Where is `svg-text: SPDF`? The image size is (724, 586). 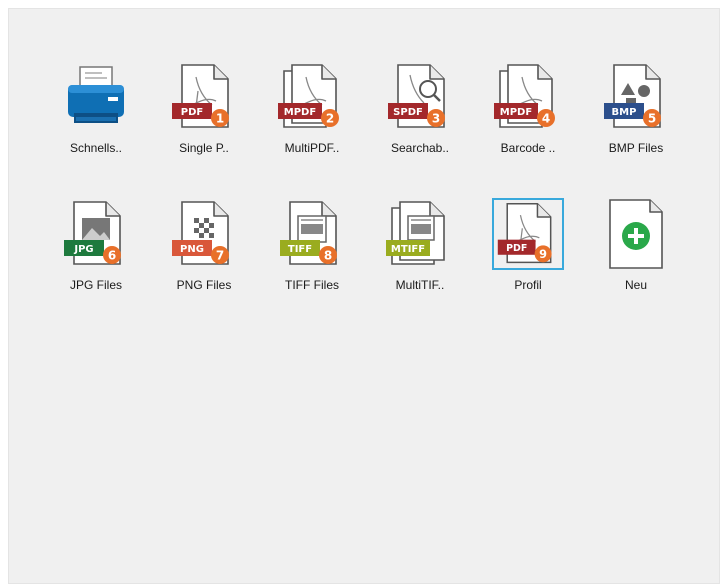
svg-text: SPDF is located at coordinates (408, 112).